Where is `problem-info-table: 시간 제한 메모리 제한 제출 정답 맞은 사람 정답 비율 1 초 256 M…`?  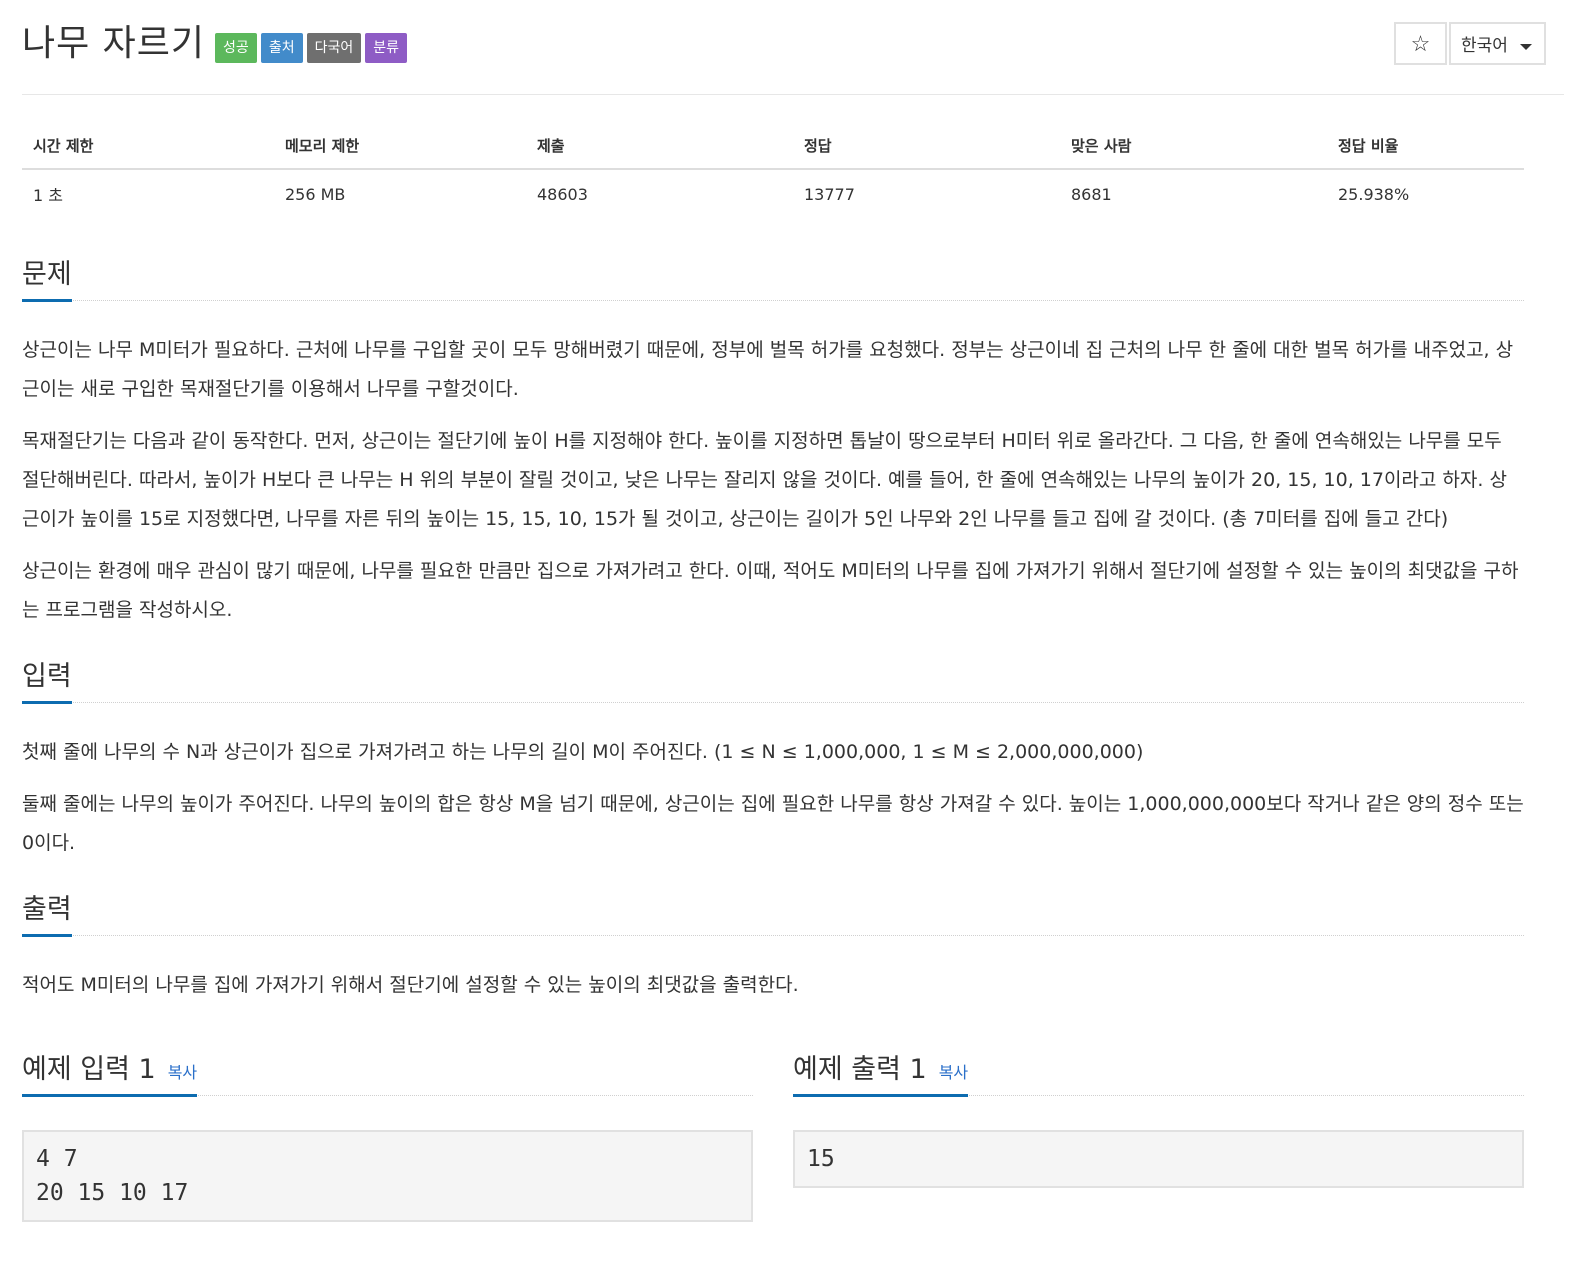
problem-info-table: 시간 제한 메모리 제한 제출 정답 맞은 사람 정답 비율 1 초 256 M… is located at coordinates (773, 170).